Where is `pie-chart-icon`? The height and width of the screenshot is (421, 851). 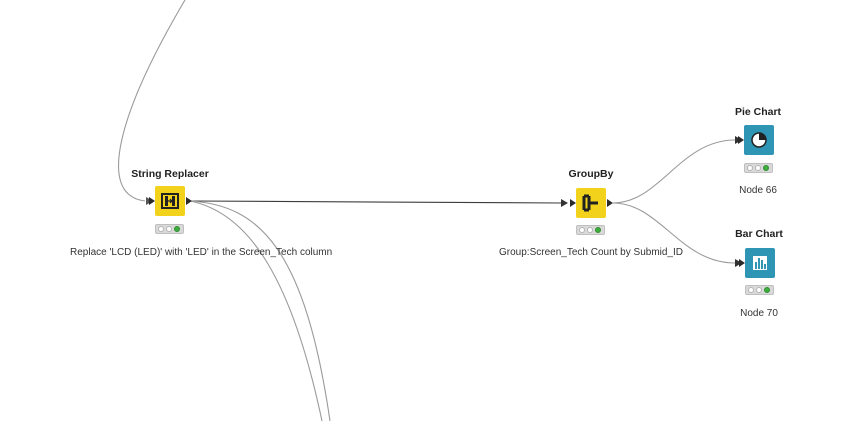 pie-chart-icon is located at coordinates (759, 140).